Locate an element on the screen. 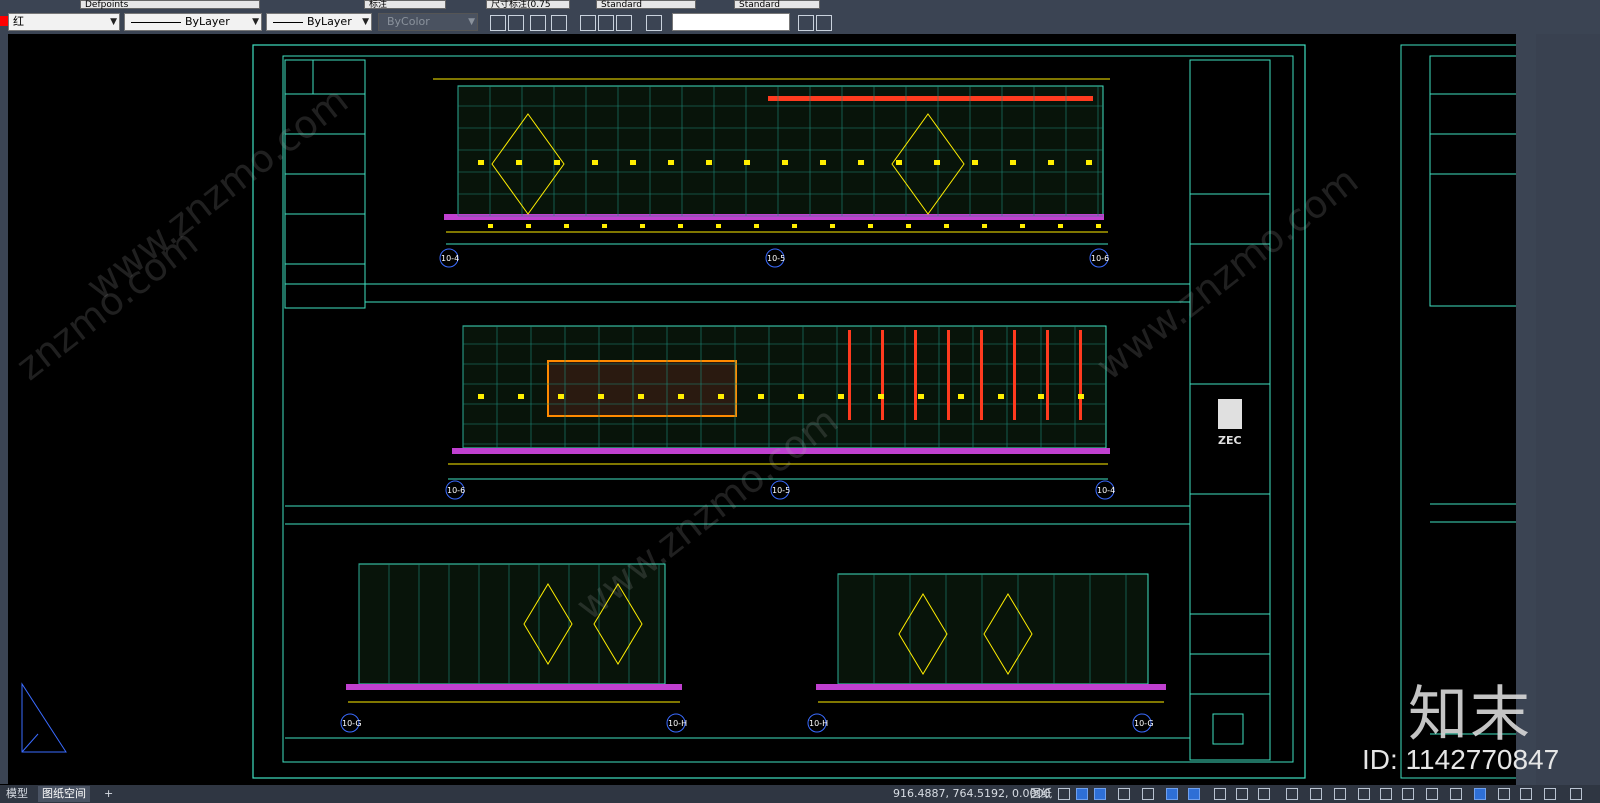 Image resolution: width=1600 pixels, height=803 pixels. isodraft-icon is located at coordinates (1148, 794).